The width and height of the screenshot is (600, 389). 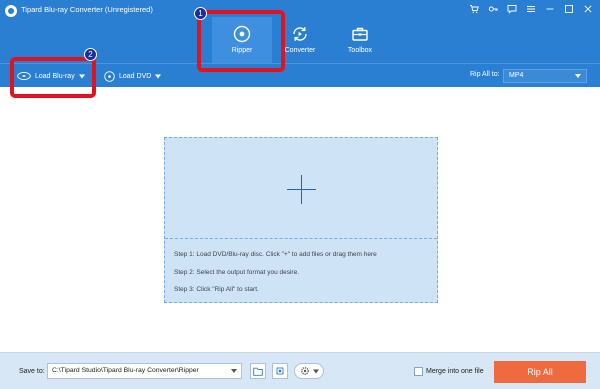 I want to click on cpu-icon, so click(x=280, y=371).